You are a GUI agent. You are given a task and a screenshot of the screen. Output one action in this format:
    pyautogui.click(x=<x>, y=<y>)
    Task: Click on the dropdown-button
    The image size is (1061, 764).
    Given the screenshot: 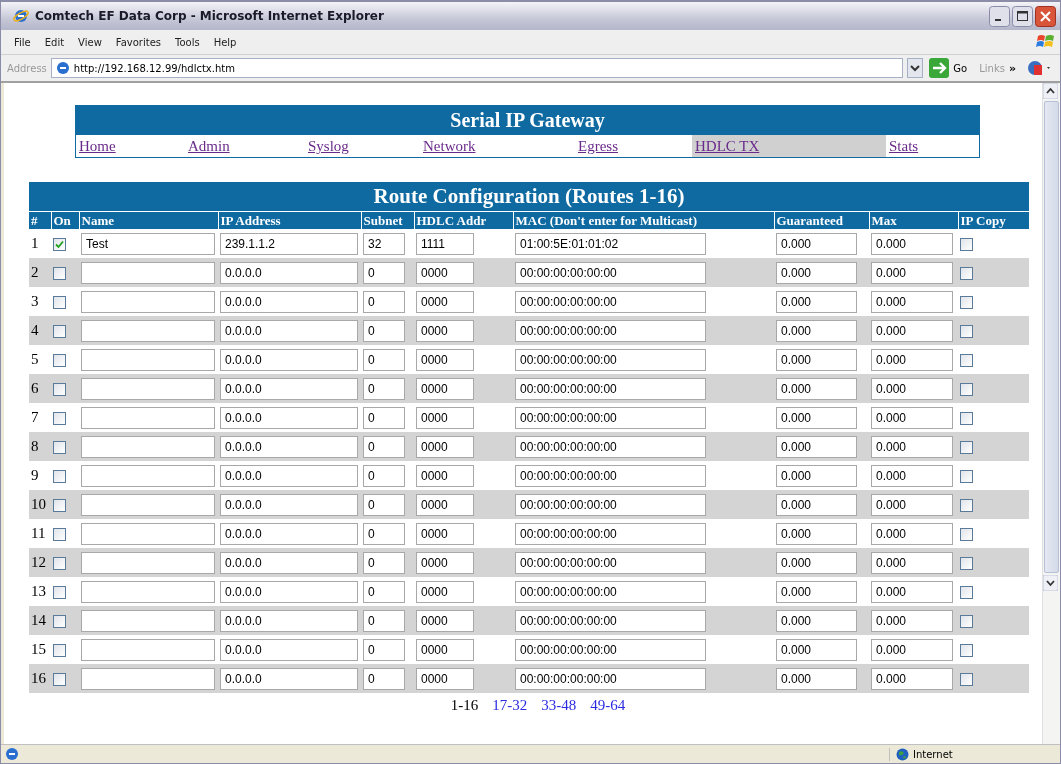 What is the action you would take?
    pyautogui.click(x=915, y=68)
    